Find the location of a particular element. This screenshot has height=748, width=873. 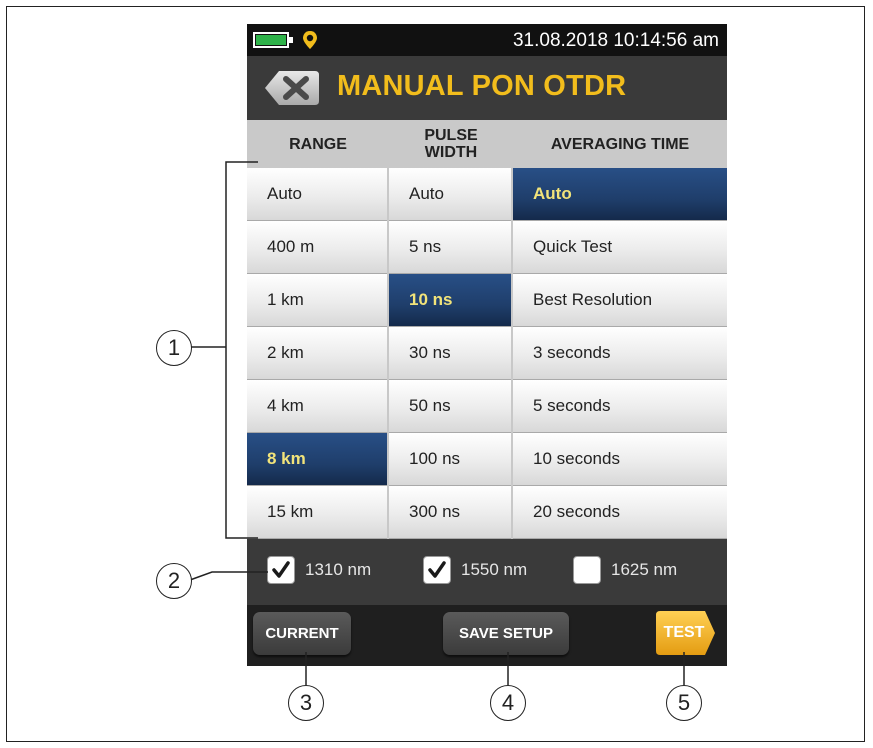

callout-2: 2 is located at coordinates (174, 581).